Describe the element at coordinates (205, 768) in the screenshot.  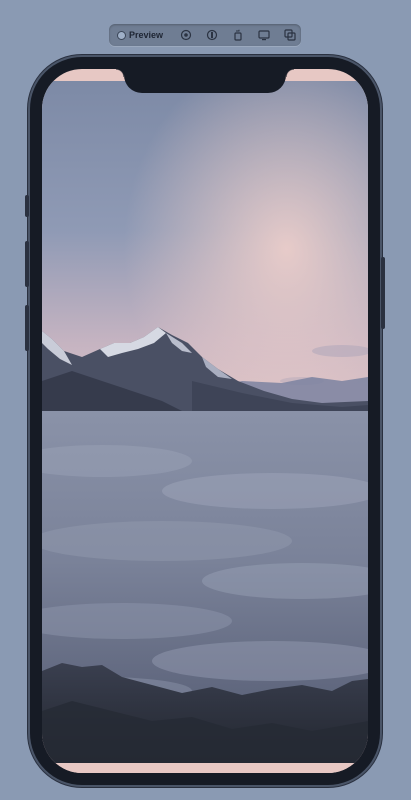
I see `screen-bottom-edge` at that location.